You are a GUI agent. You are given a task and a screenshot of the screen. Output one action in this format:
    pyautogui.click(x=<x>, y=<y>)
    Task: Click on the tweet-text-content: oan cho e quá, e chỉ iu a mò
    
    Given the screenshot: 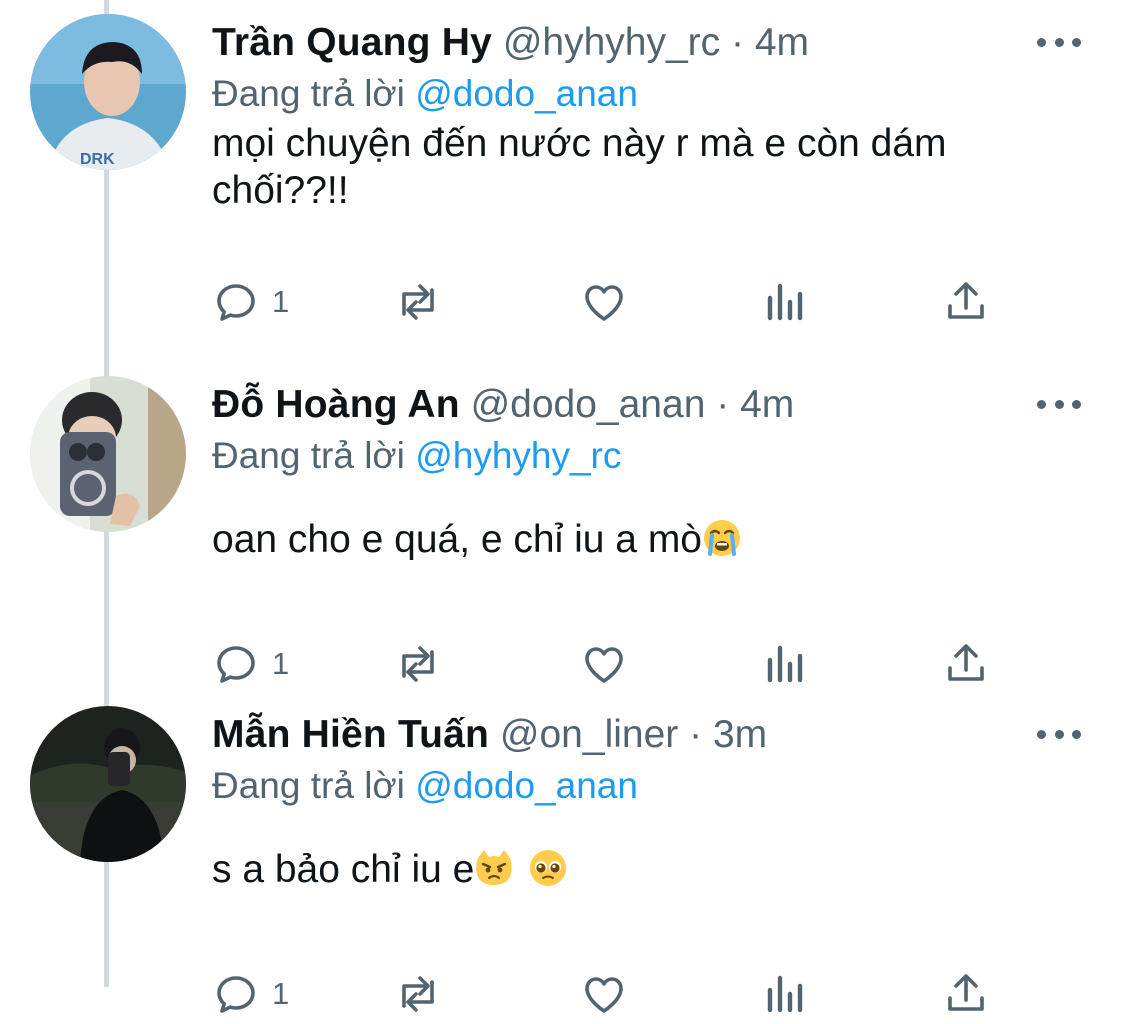 What is the action you would take?
    pyautogui.click(x=457, y=539)
    